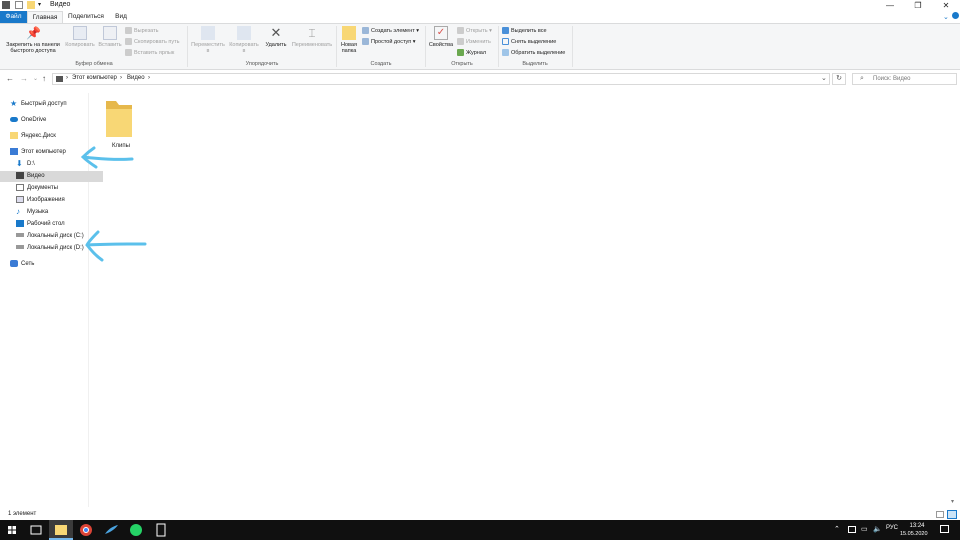 The height and width of the screenshot is (542, 960). Describe the element at coordinates (6, 5) in the screenshot. I see `explorer-app-icon` at that location.